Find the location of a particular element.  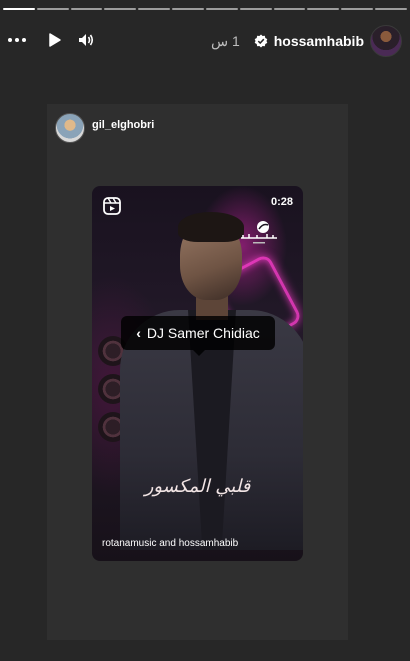

sharer-row: gil_elghobri is located at coordinates (104, 128).